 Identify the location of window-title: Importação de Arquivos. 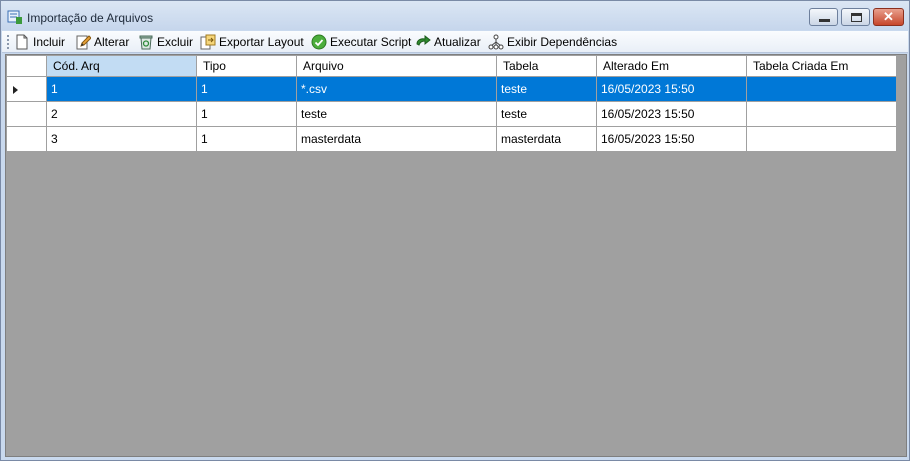
(90, 18).